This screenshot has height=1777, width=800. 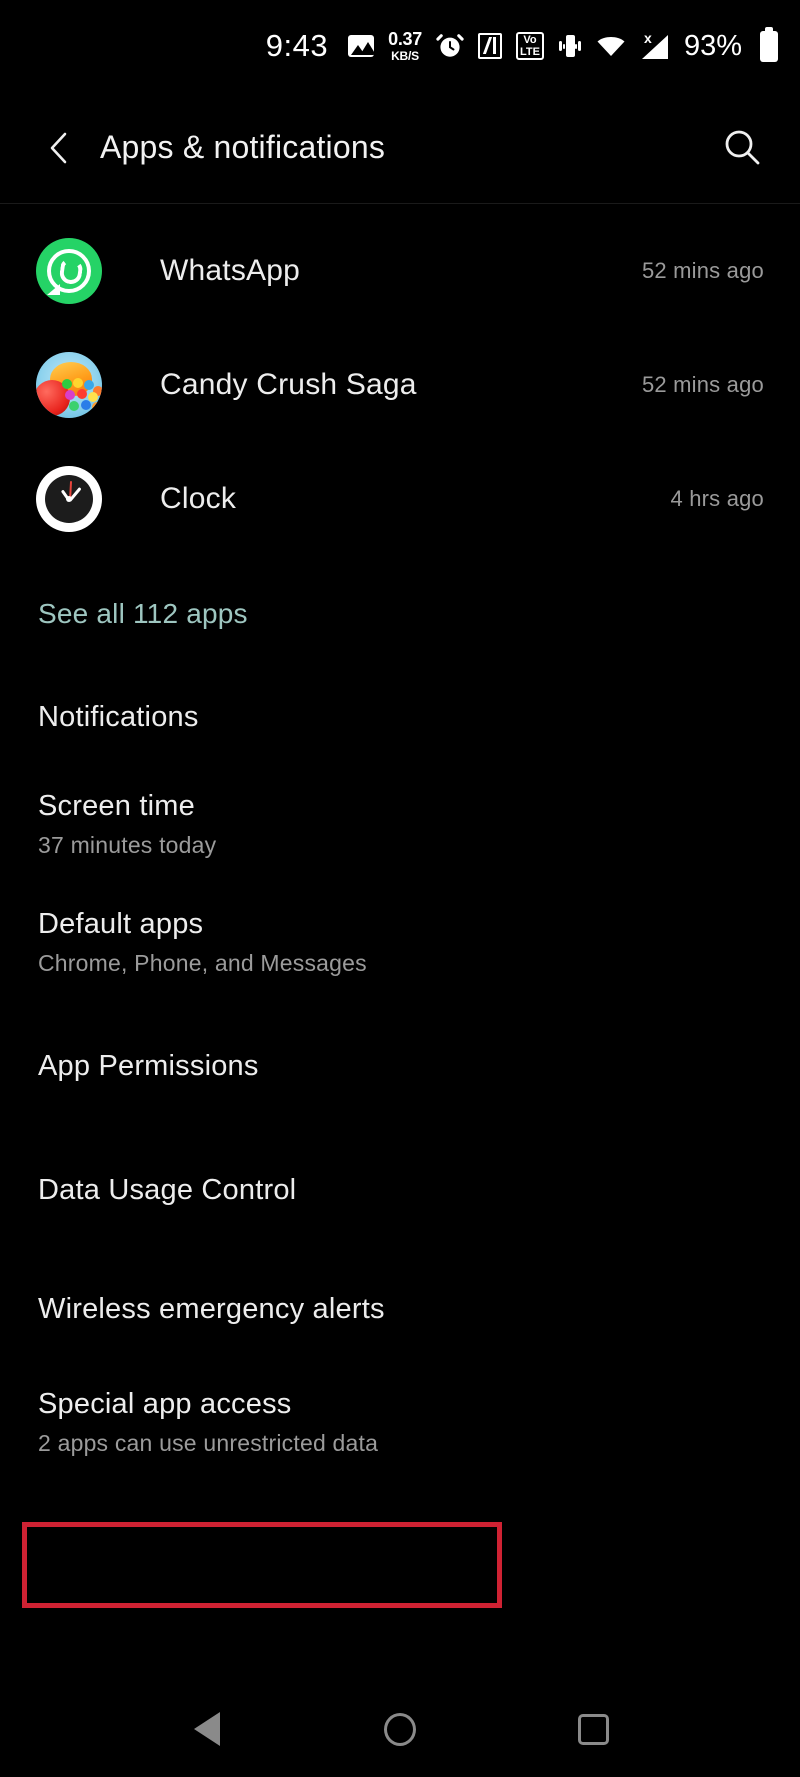 What do you see at coordinates (148, 1066) in the screenshot?
I see `settings-item-title: App Permissions` at bounding box center [148, 1066].